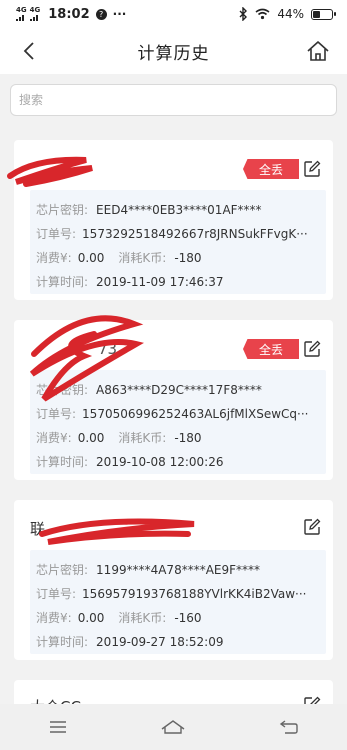 The image size is (347, 750). I want to click on battery-percent: 44%, so click(290, 14).